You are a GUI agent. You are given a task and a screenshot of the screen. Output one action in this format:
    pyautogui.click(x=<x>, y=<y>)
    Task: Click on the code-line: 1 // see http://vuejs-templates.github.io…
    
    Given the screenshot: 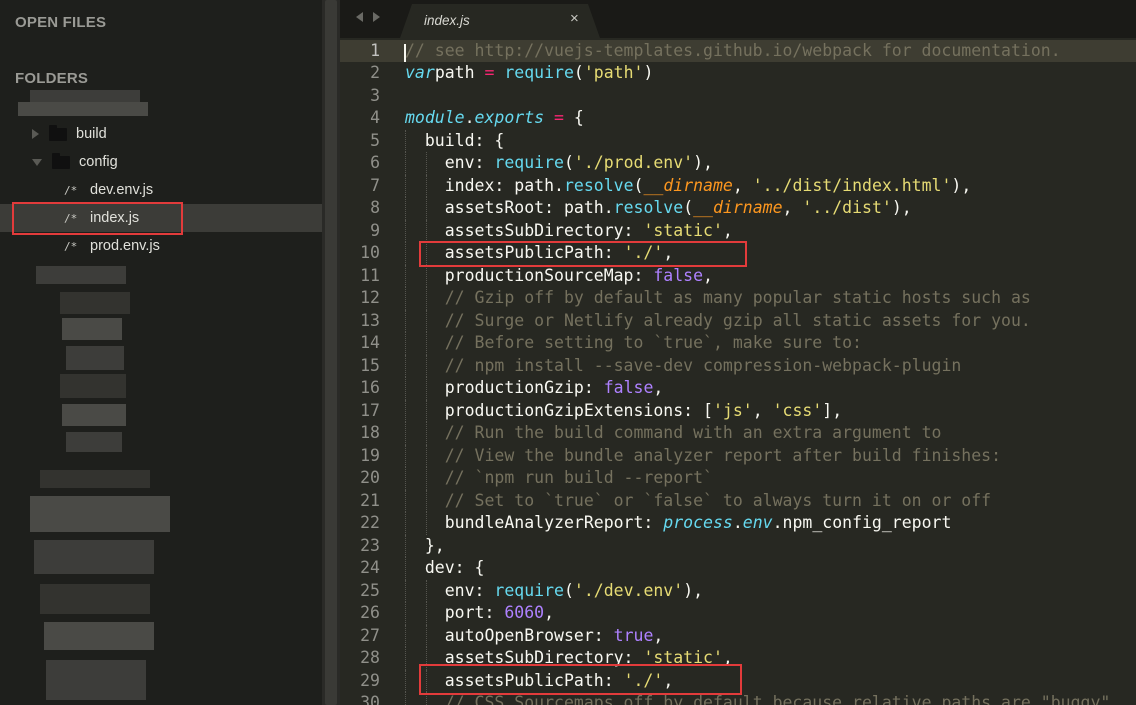 What is the action you would take?
    pyautogui.click(x=738, y=50)
    